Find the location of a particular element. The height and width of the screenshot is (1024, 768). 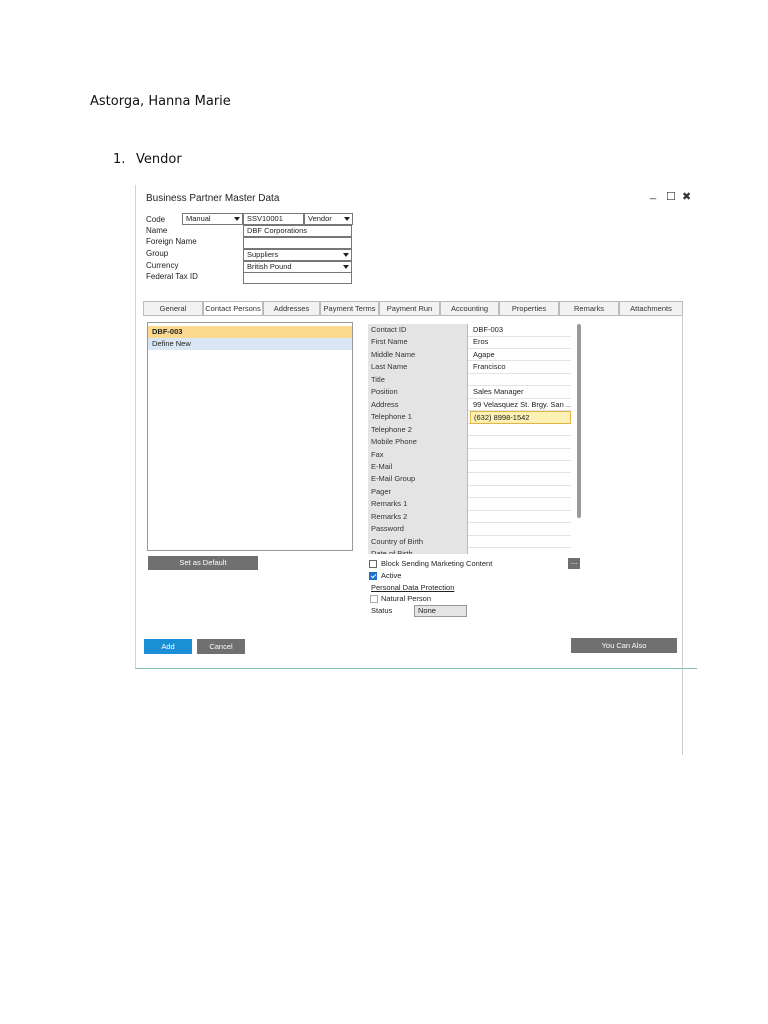

status-field: None is located at coordinates (440, 611).